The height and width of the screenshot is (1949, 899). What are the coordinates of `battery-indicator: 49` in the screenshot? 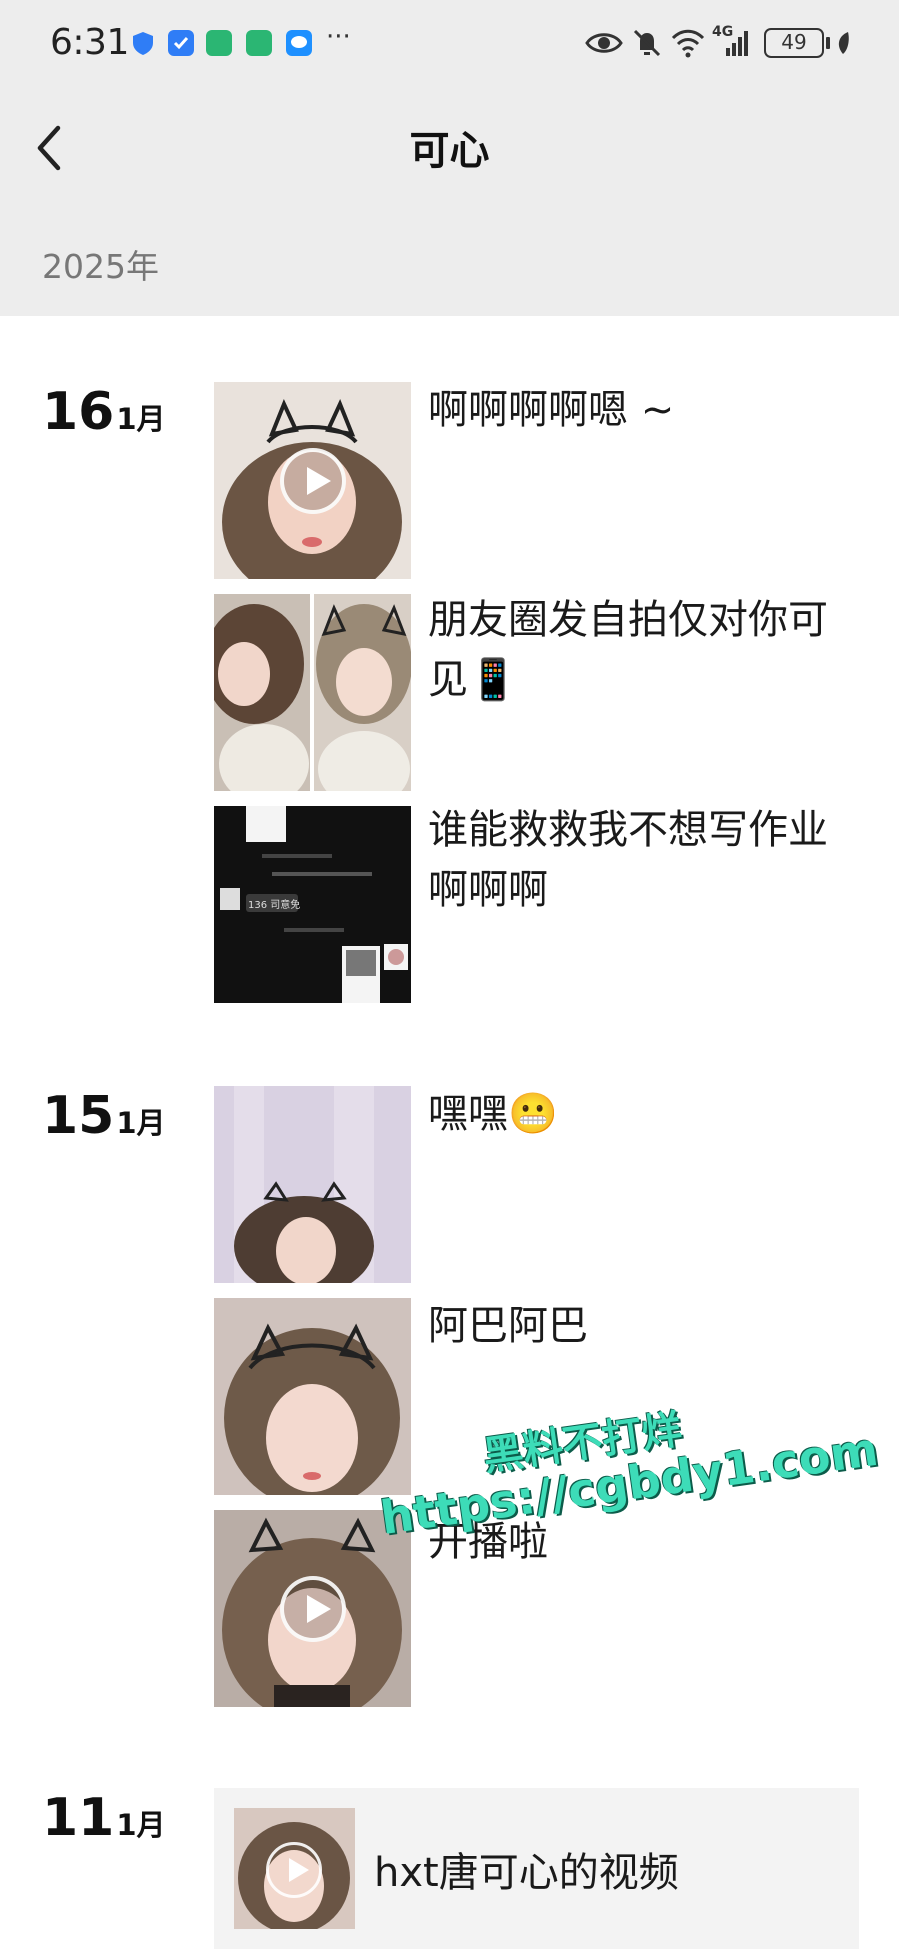 It's located at (794, 43).